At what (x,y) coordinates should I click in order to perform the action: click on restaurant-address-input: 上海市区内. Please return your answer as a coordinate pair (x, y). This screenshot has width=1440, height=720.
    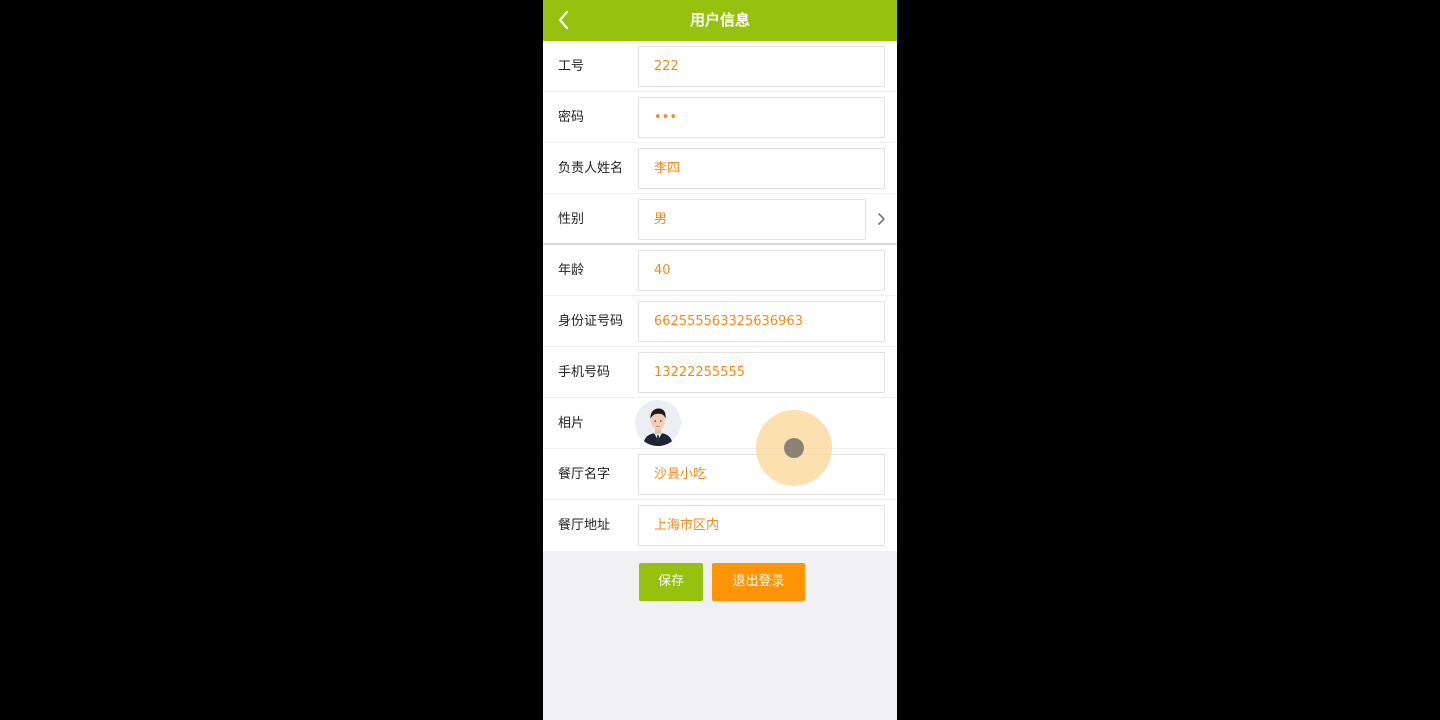
    Looking at the image, I should click on (761, 525).